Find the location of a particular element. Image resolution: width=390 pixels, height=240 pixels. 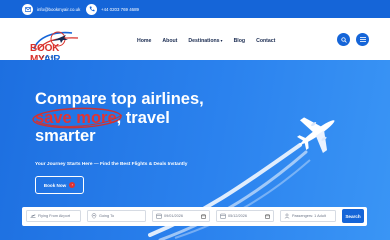

arrow-right-icon: › is located at coordinates (72, 185).